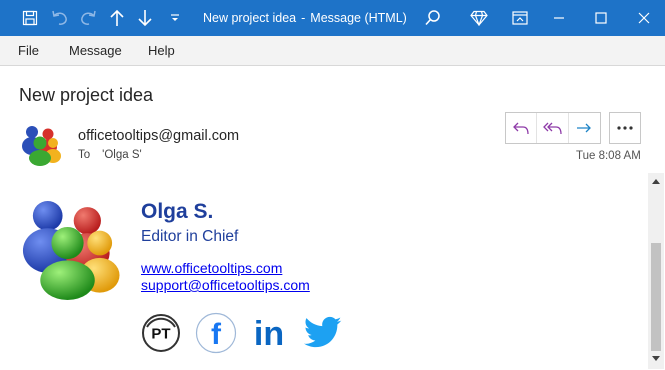  What do you see at coordinates (161, 51) in the screenshot?
I see `menu-help: Help` at bounding box center [161, 51].